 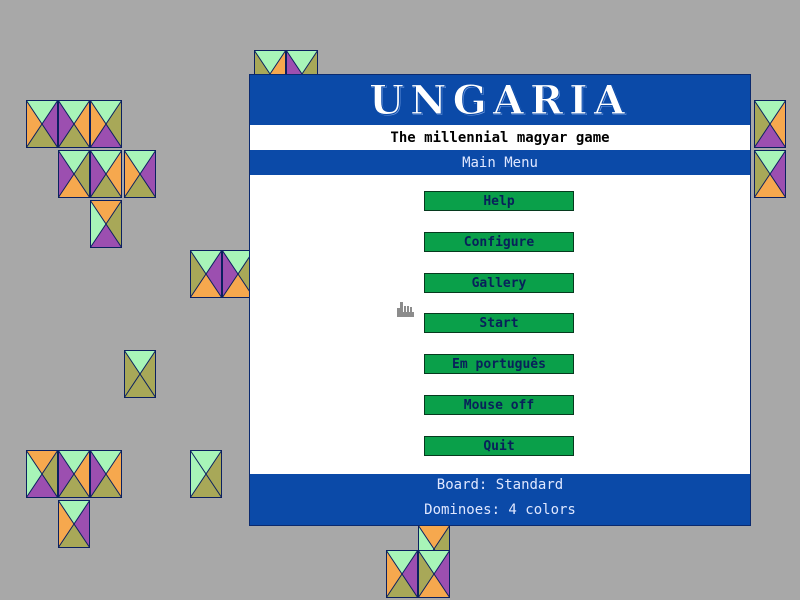 I want to click on dominoes-status: Dominoes: 4 colors, so click(x=500, y=510).